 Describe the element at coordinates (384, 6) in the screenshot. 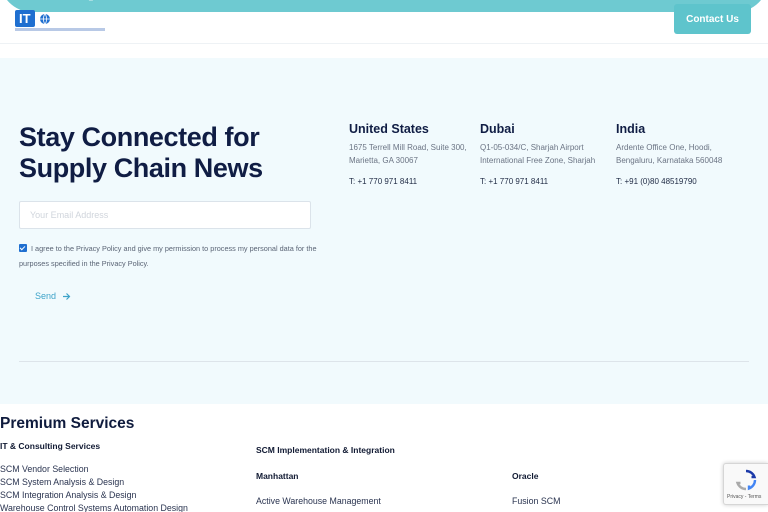

I see `header-accent-band` at that location.